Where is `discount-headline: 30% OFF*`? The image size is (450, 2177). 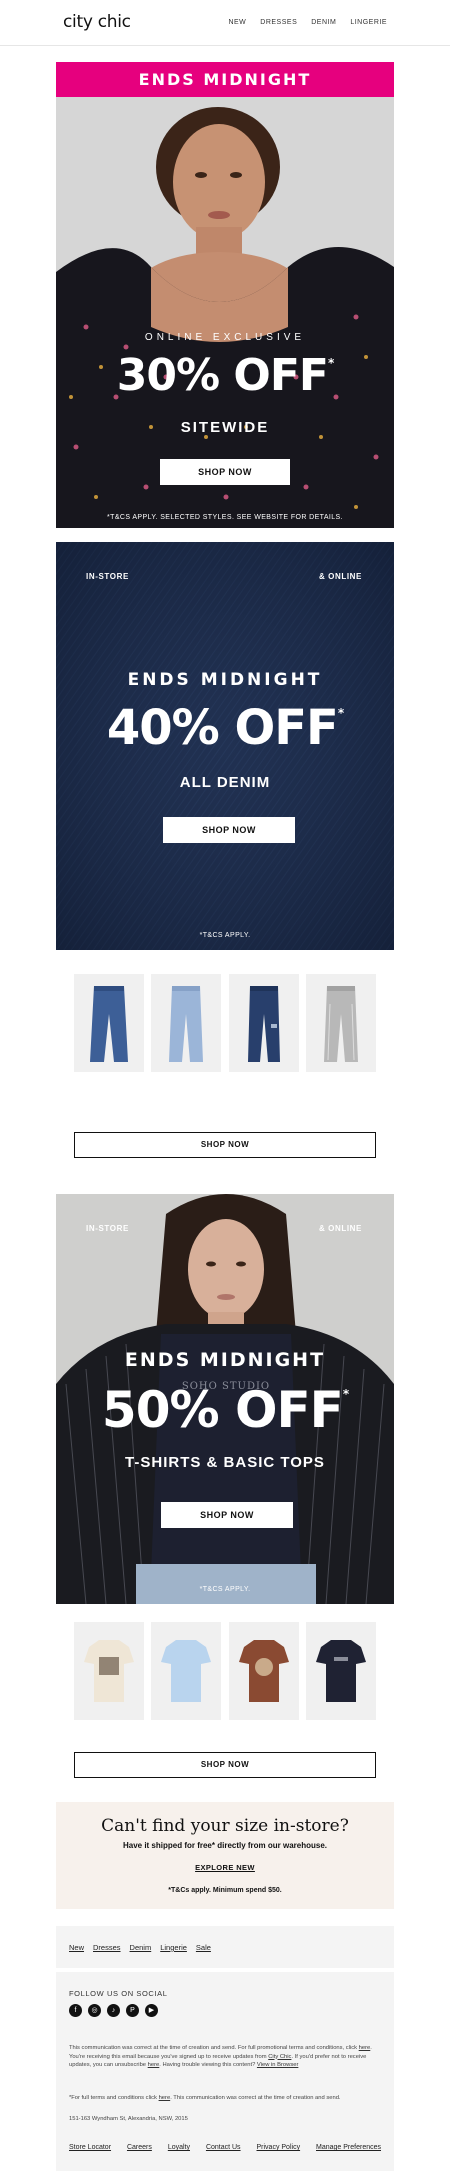 discount-headline: 30% OFF* is located at coordinates (225, 375).